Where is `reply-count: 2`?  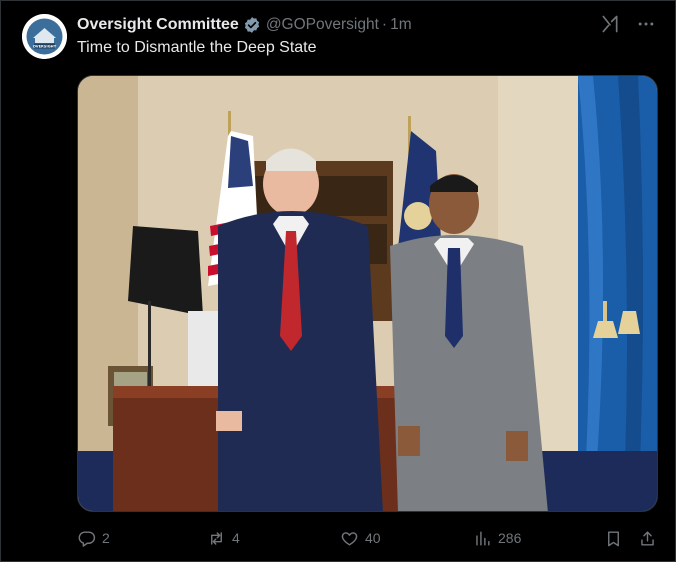
reply-count: 2 is located at coordinates (106, 538).